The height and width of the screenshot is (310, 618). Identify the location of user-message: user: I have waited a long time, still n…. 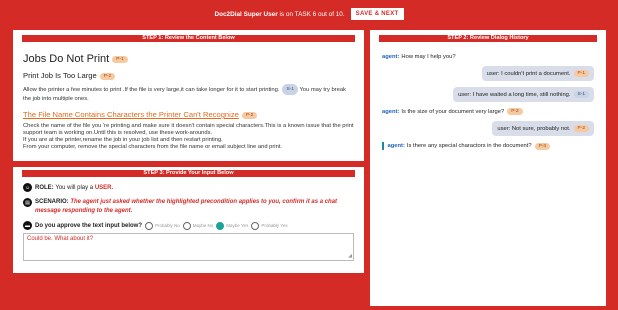
(488, 95).